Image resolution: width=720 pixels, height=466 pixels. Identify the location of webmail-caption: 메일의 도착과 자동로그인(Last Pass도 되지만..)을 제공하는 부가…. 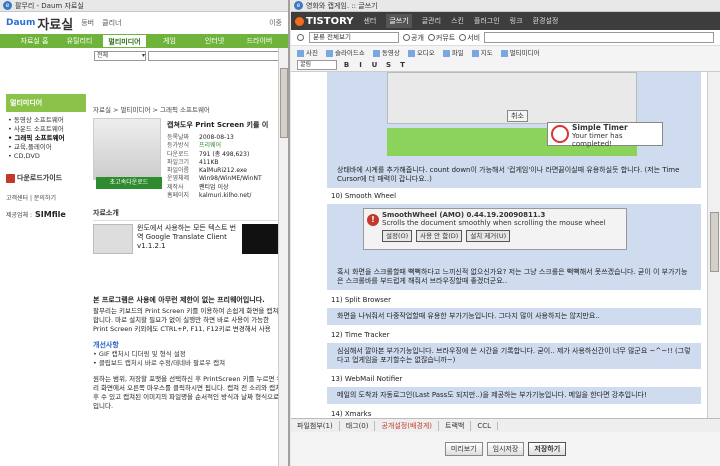
(514, 395).